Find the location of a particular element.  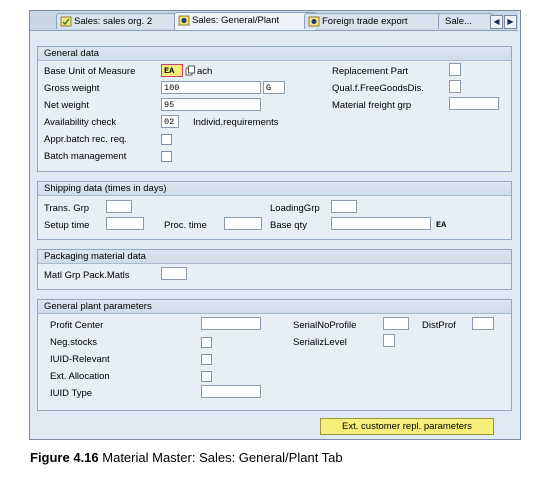

matl-grp-pack-field is located at coordinates (174, 273).